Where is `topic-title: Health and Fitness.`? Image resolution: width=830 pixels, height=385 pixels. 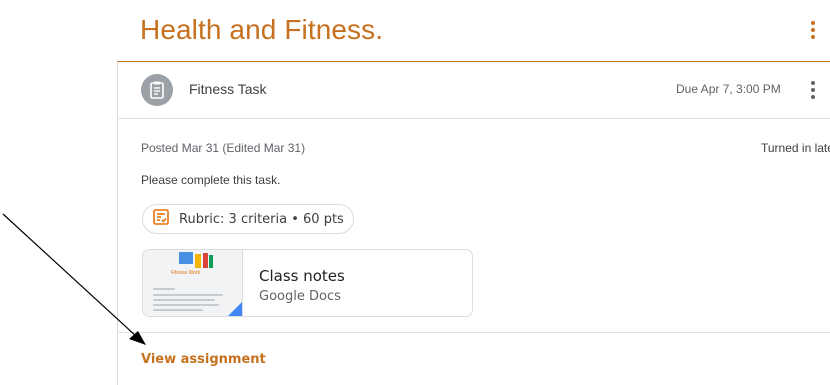 topic-title: Health and Fitness. is located at coordinates (262, 29).